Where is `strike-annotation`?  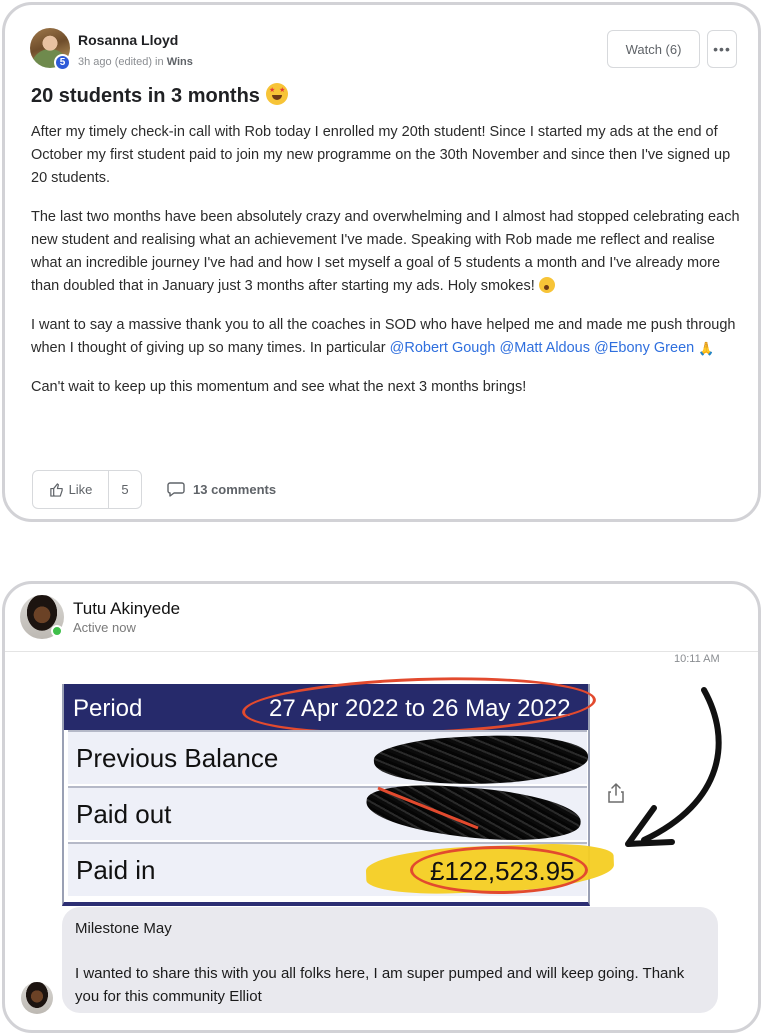 strike-annotation is located at coordinates (428, 808).